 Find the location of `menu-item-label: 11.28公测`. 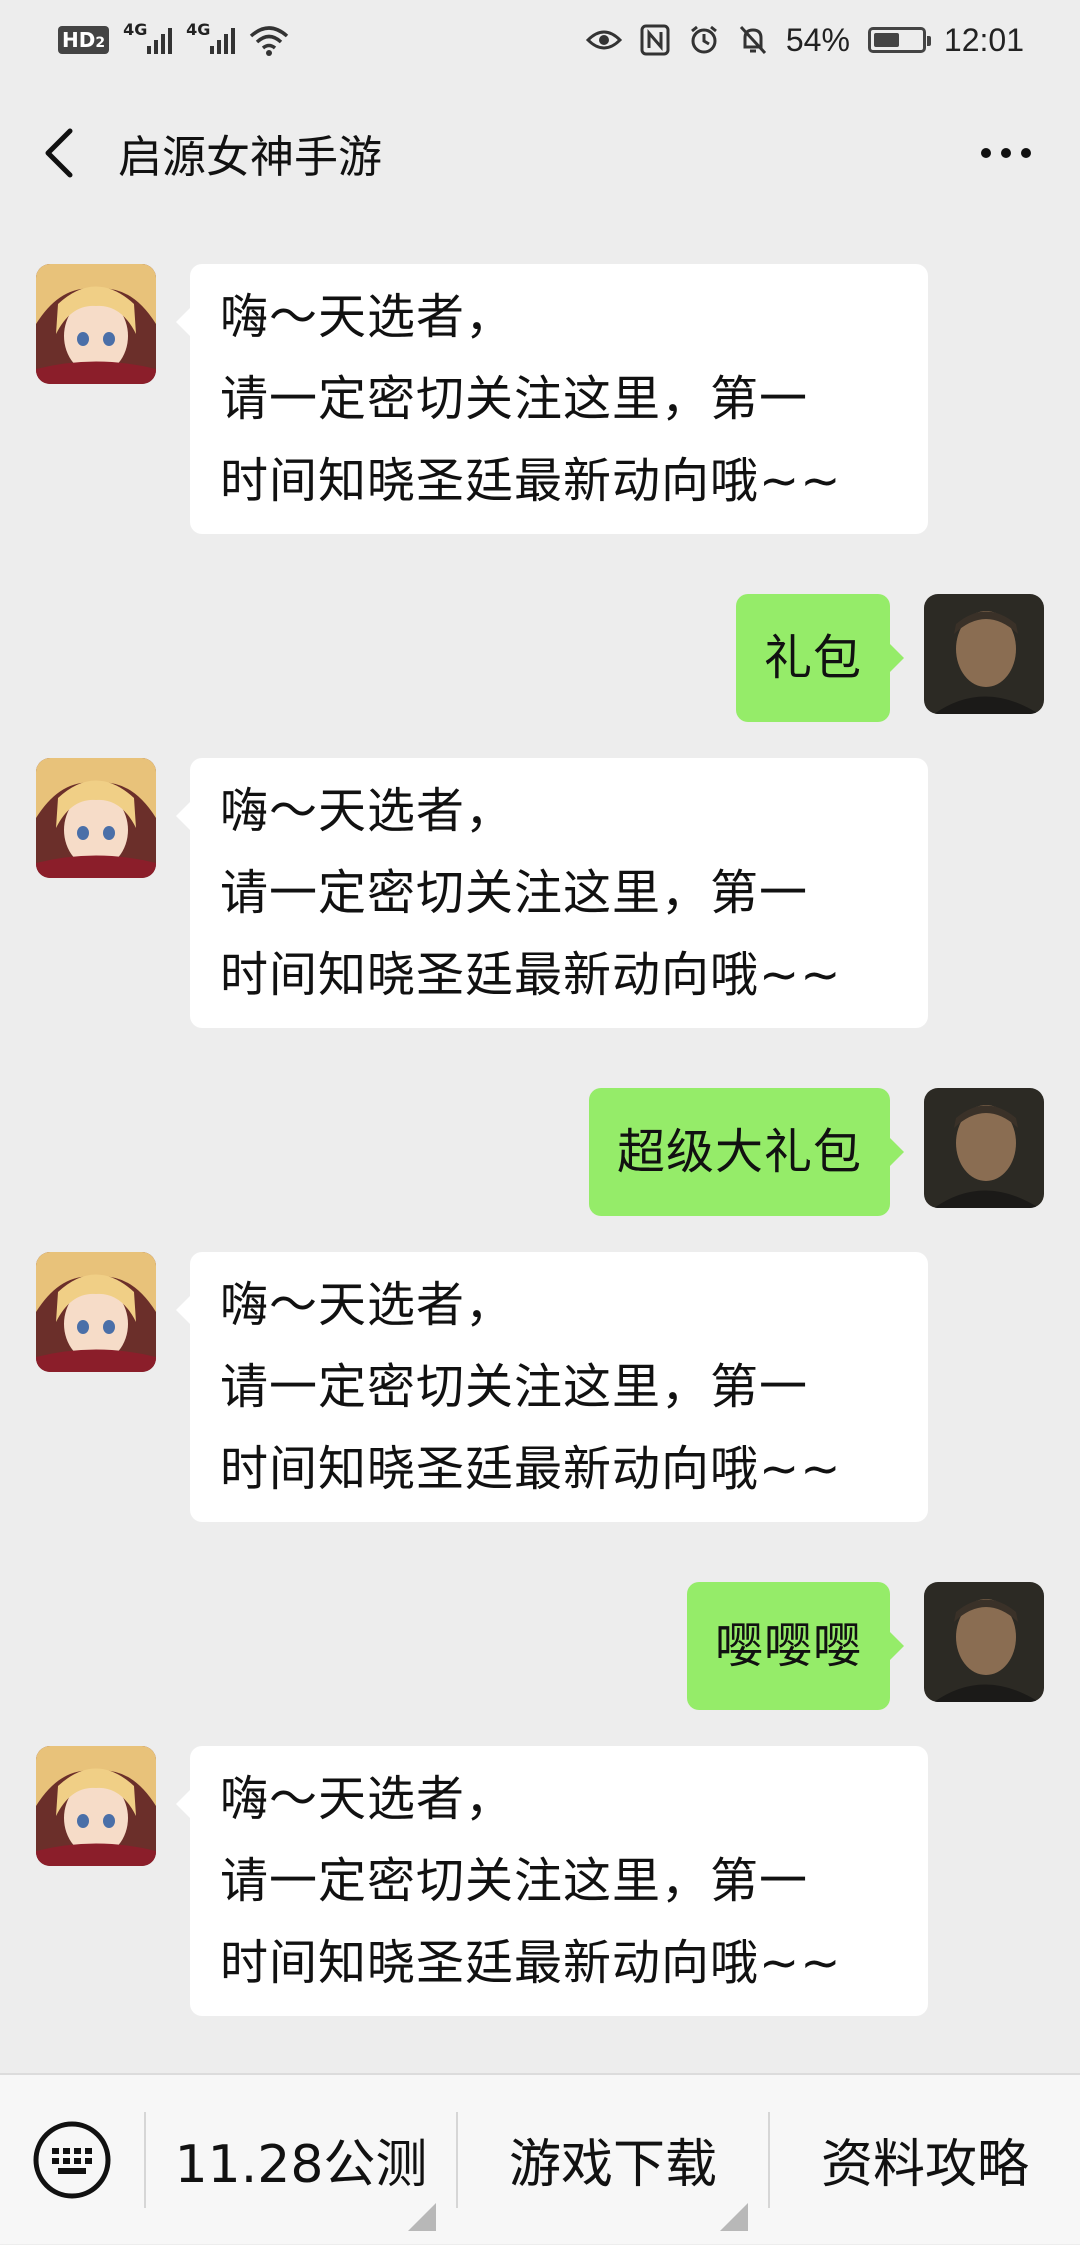

menu-item-label: 11.28公测 is located at coordinates (301, 2165).